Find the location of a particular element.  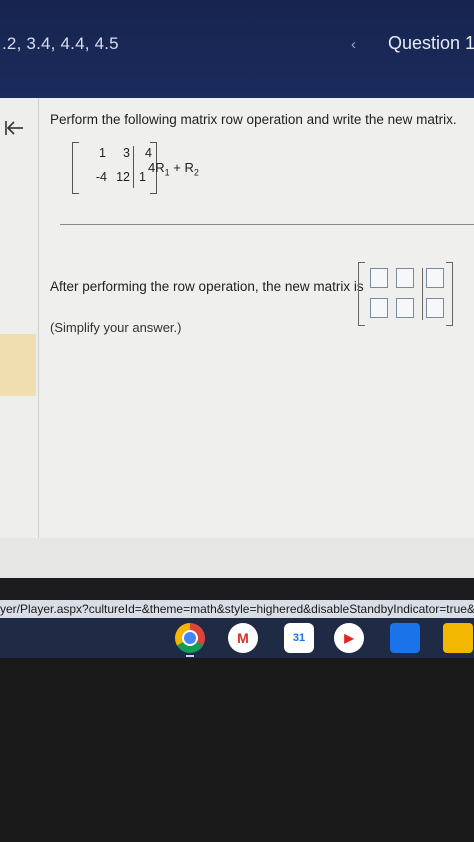

answer-input-r2c3 is located at coordinates (435, 308).